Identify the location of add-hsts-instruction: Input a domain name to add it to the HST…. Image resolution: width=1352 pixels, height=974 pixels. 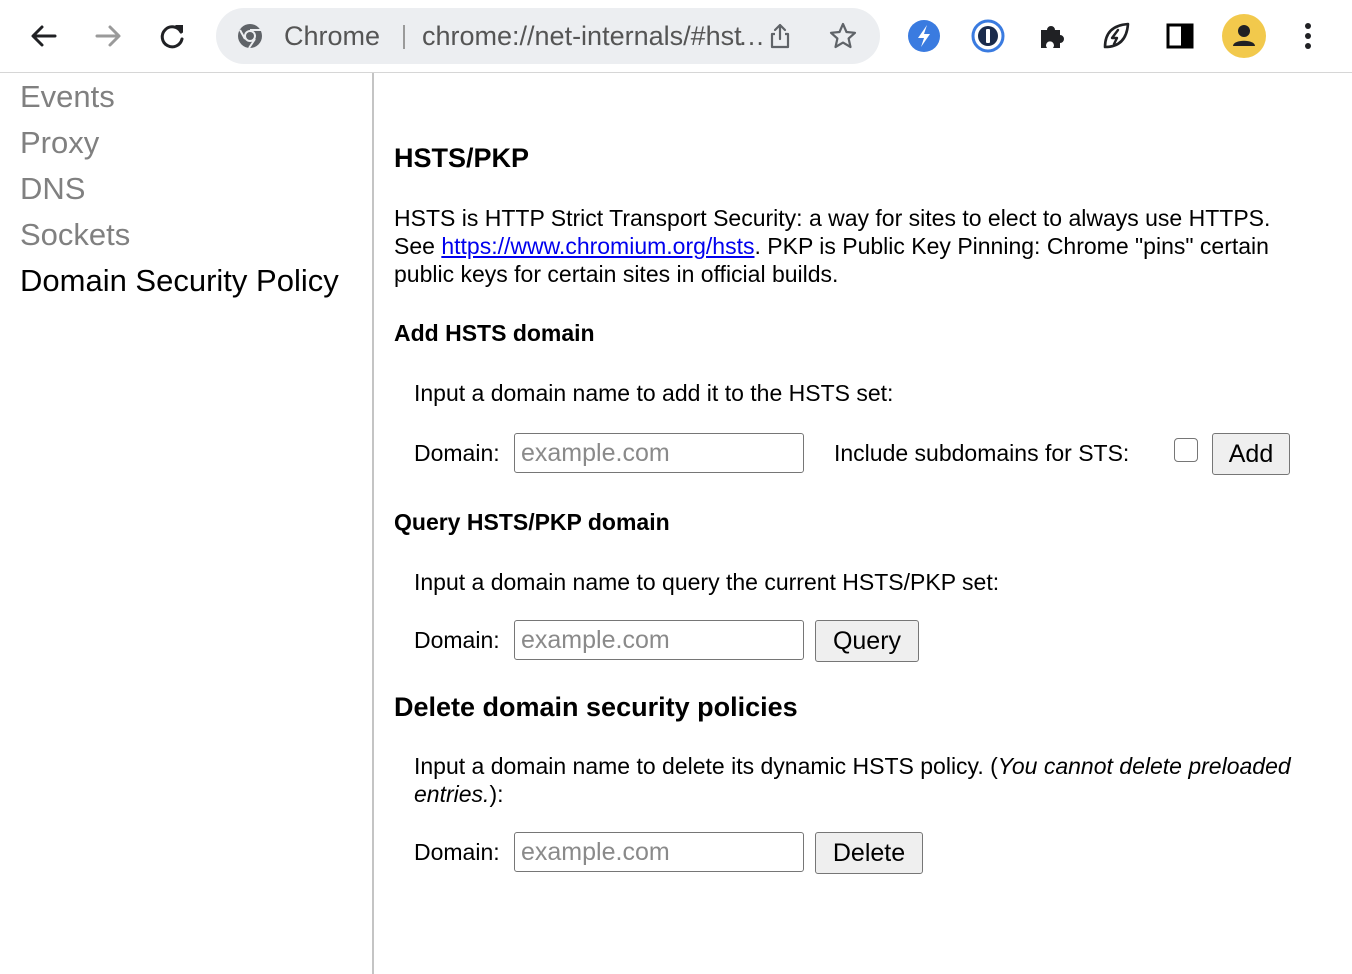
(654, 393).